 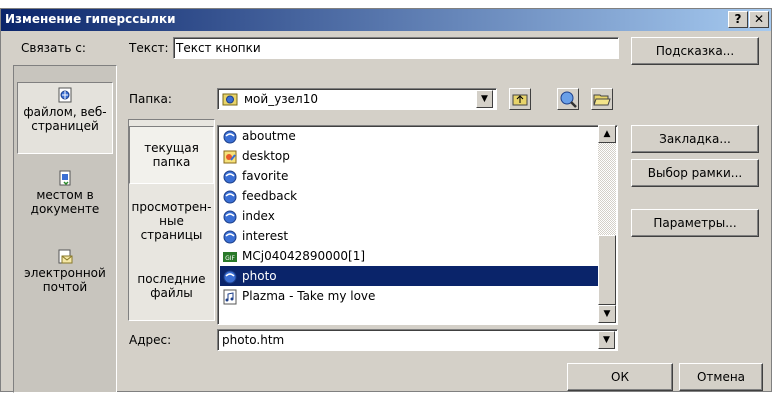 What do you see at coordinates (410, 296) in the screenshot?
I see `file-list-item: Plazma - Take my love` at bounding box center [410, 296].